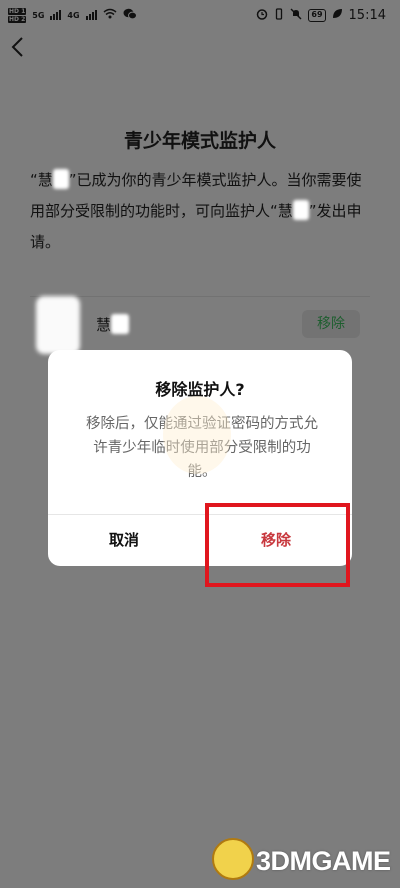 This screenshot has width=400, height=888. Describe the element at coordinates (199, 141) in the screenshot. I see `page-title: 青少年模式监护人` at that location.